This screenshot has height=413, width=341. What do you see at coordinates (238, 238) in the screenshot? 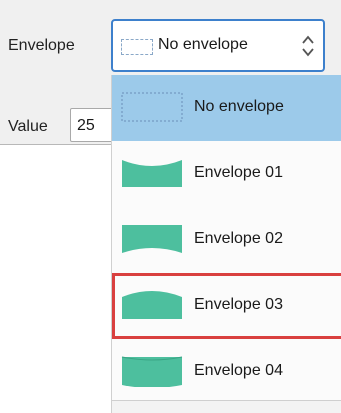
I see `dropdown-item-label: Envelope 02` at bounding box center [238, 238].